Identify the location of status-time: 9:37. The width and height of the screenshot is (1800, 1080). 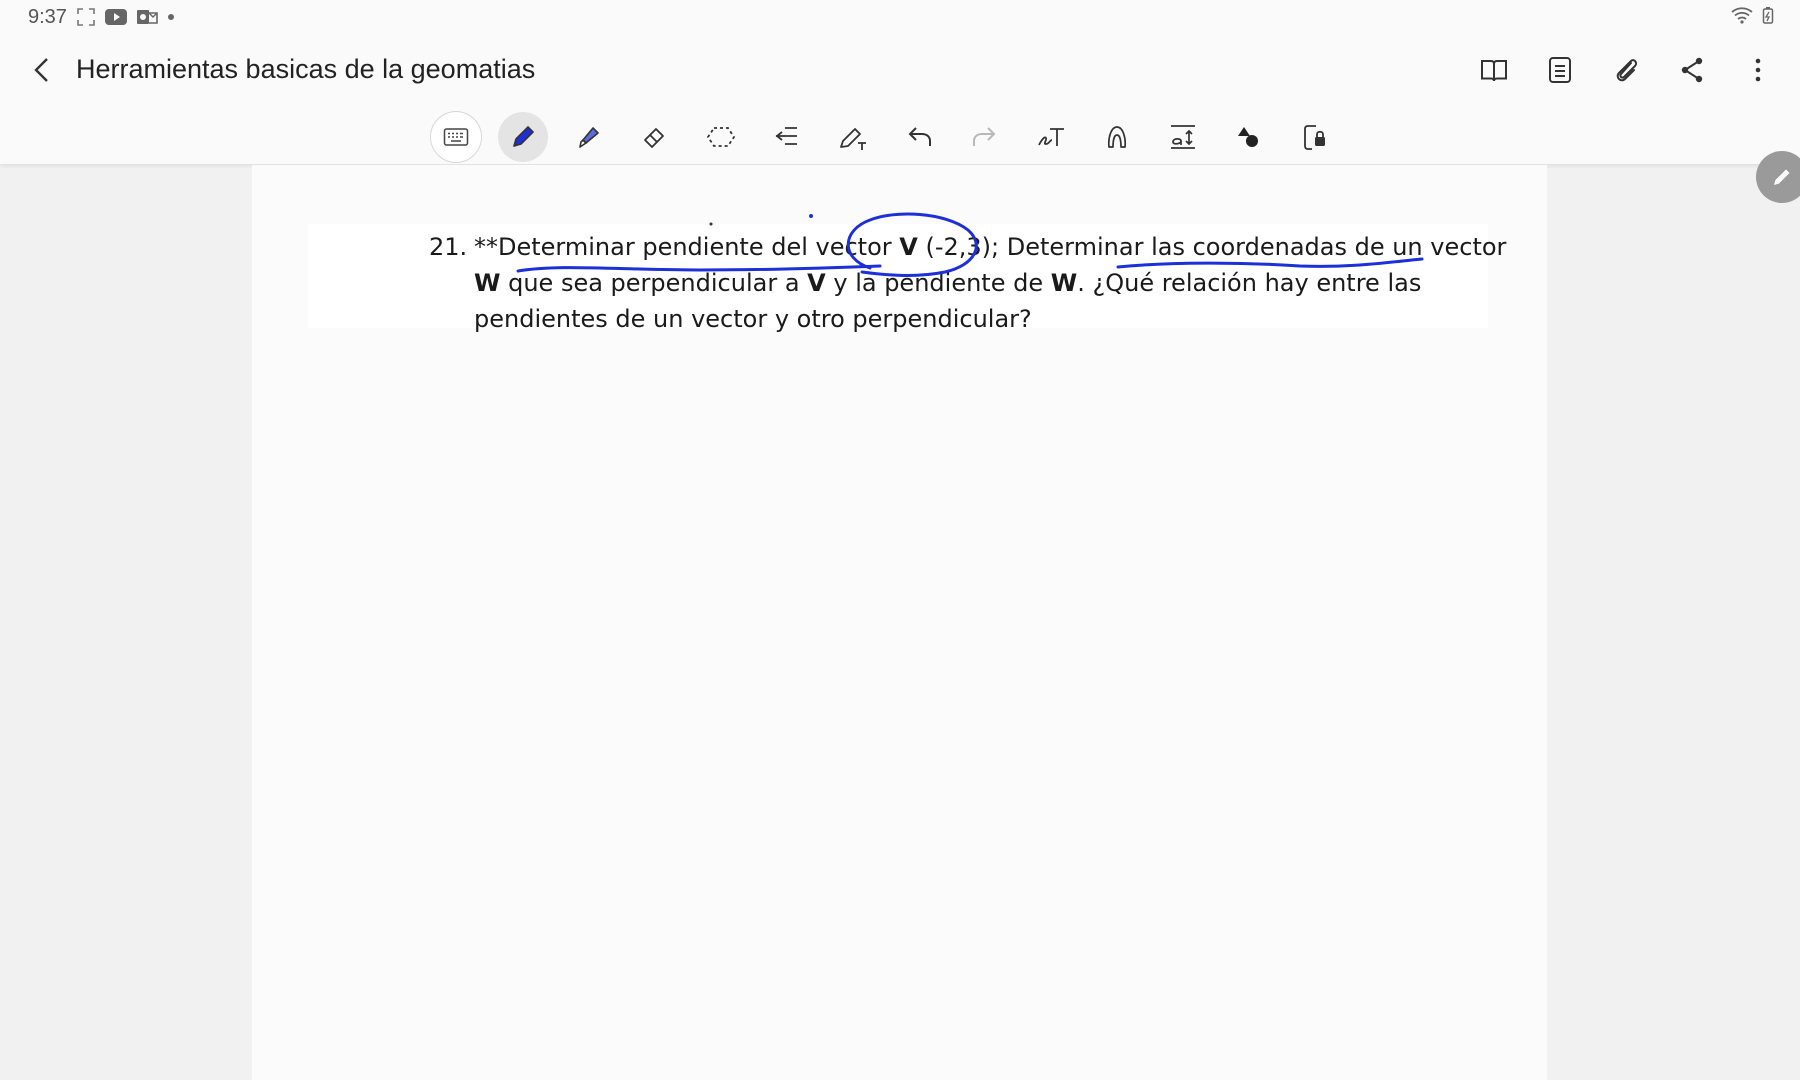
(47, 17).